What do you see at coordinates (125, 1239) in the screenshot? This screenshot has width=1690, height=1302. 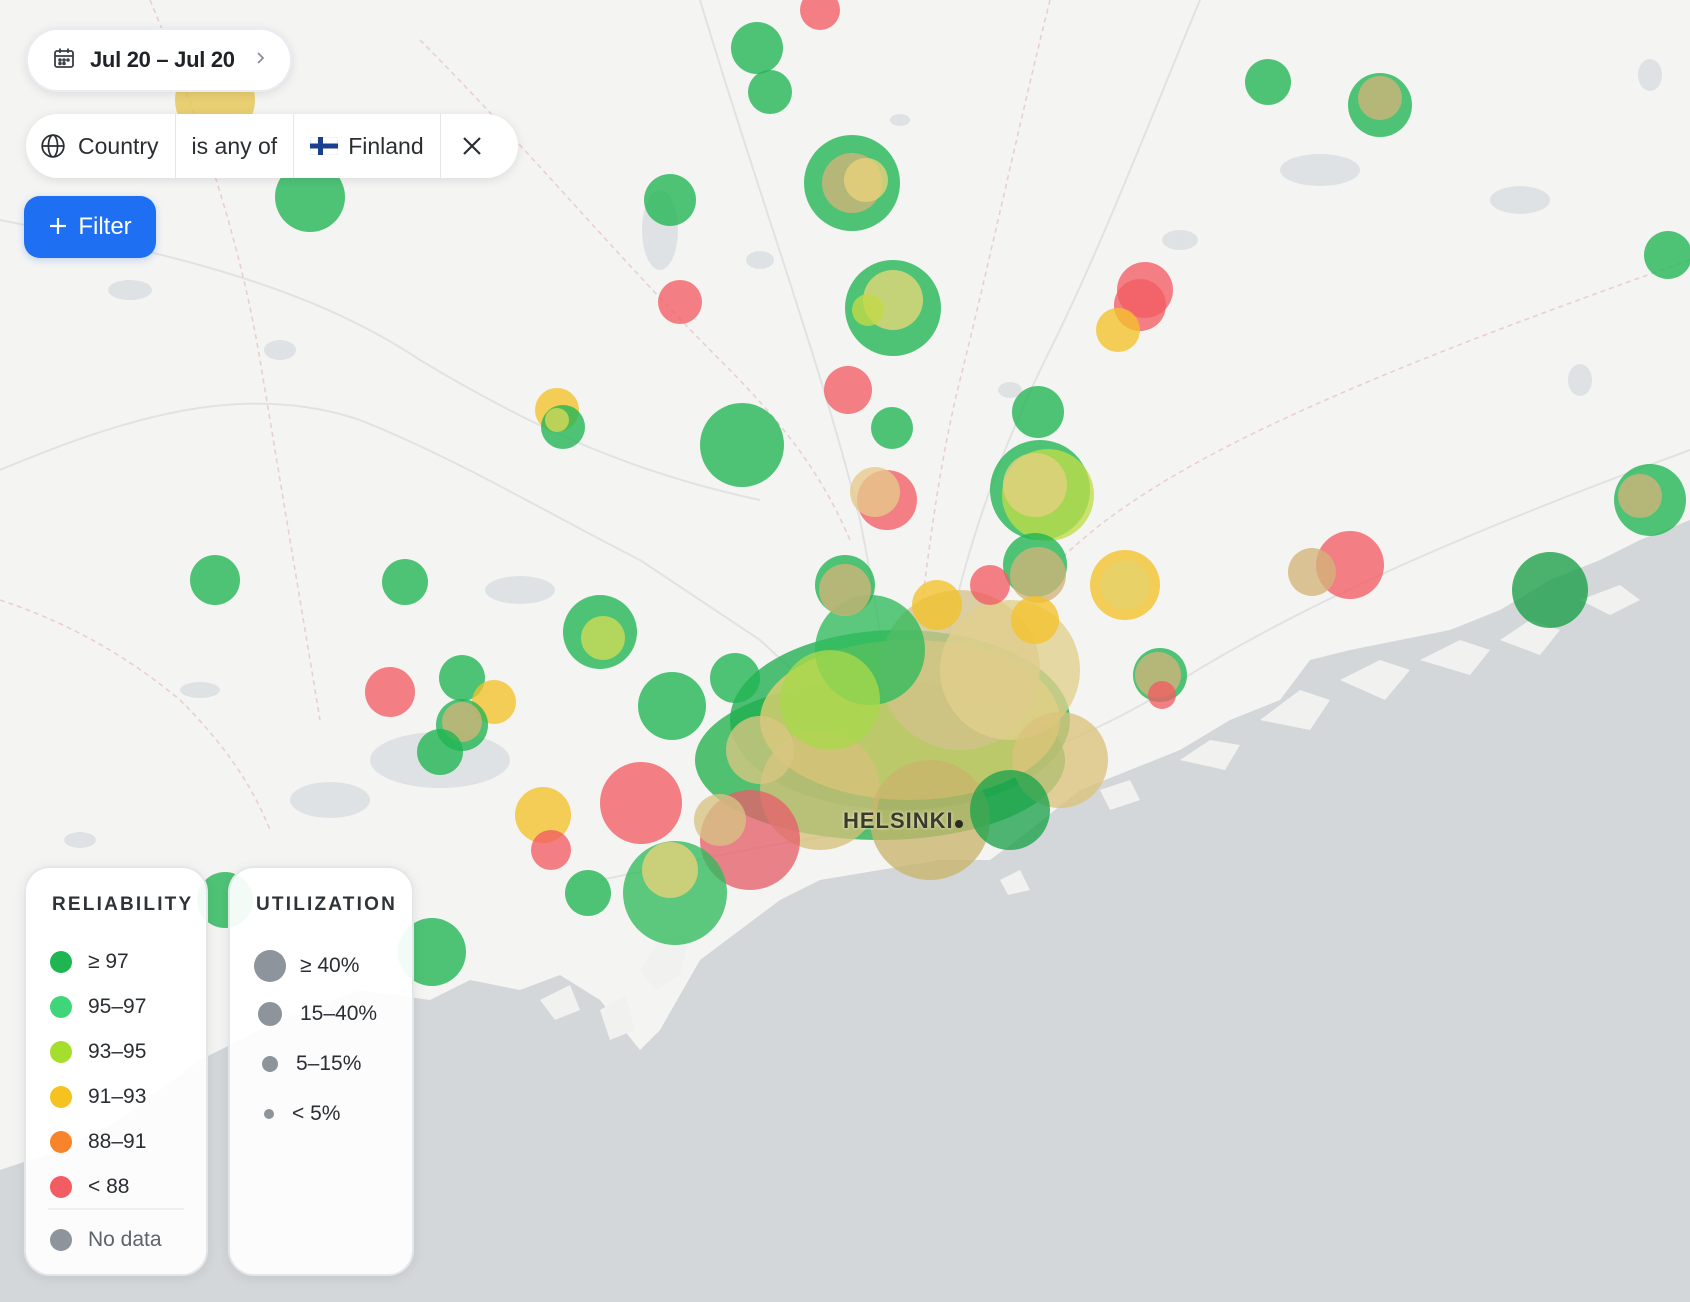 I see `legend-label: No data` at bounding box center [125, 1239].